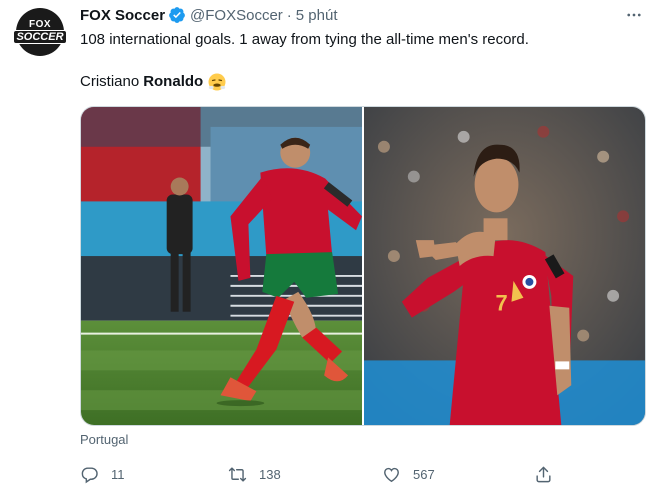 Image resolution: width=660 pixels, height=488 pixels. I want to click on more-options-icon, so click(634, 15).